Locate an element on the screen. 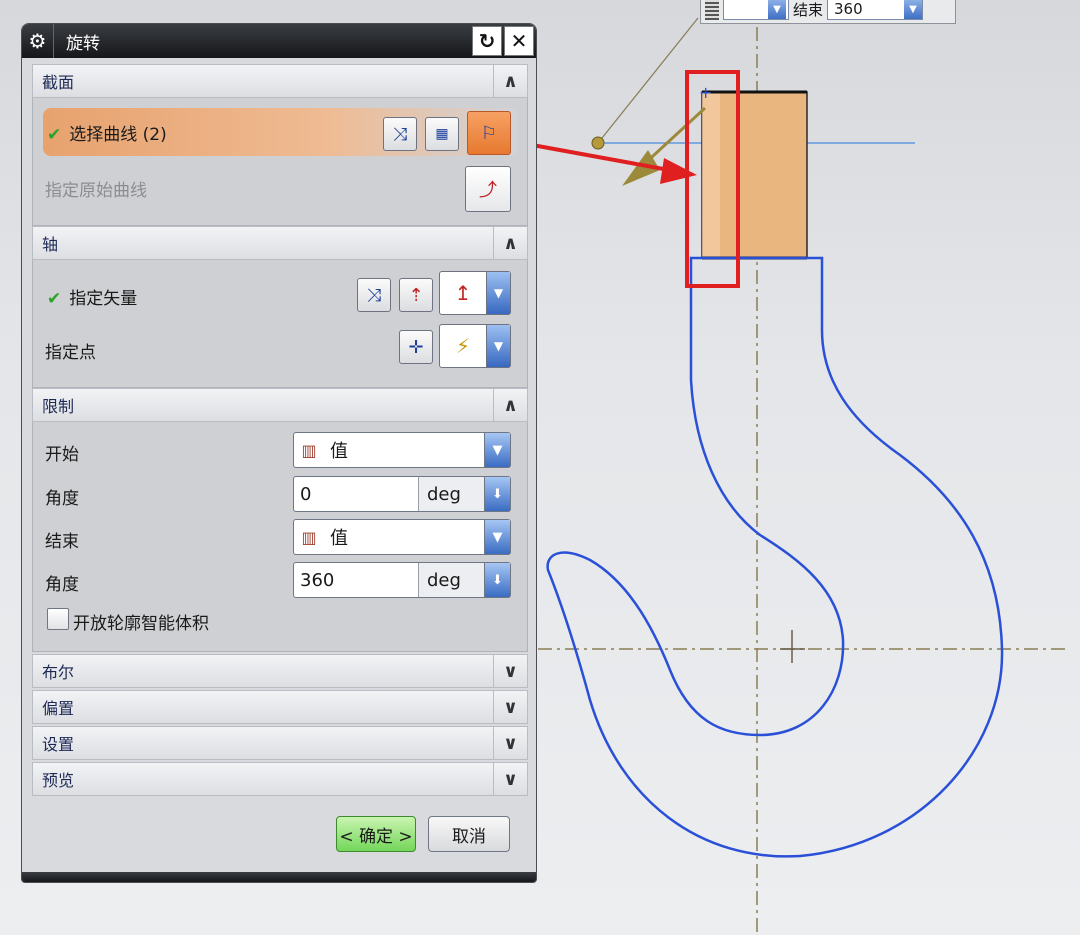 This screenshot has width=1080, height=935. start-angle-field: 0 deg ⬇ is located at coordinates (402, 494).